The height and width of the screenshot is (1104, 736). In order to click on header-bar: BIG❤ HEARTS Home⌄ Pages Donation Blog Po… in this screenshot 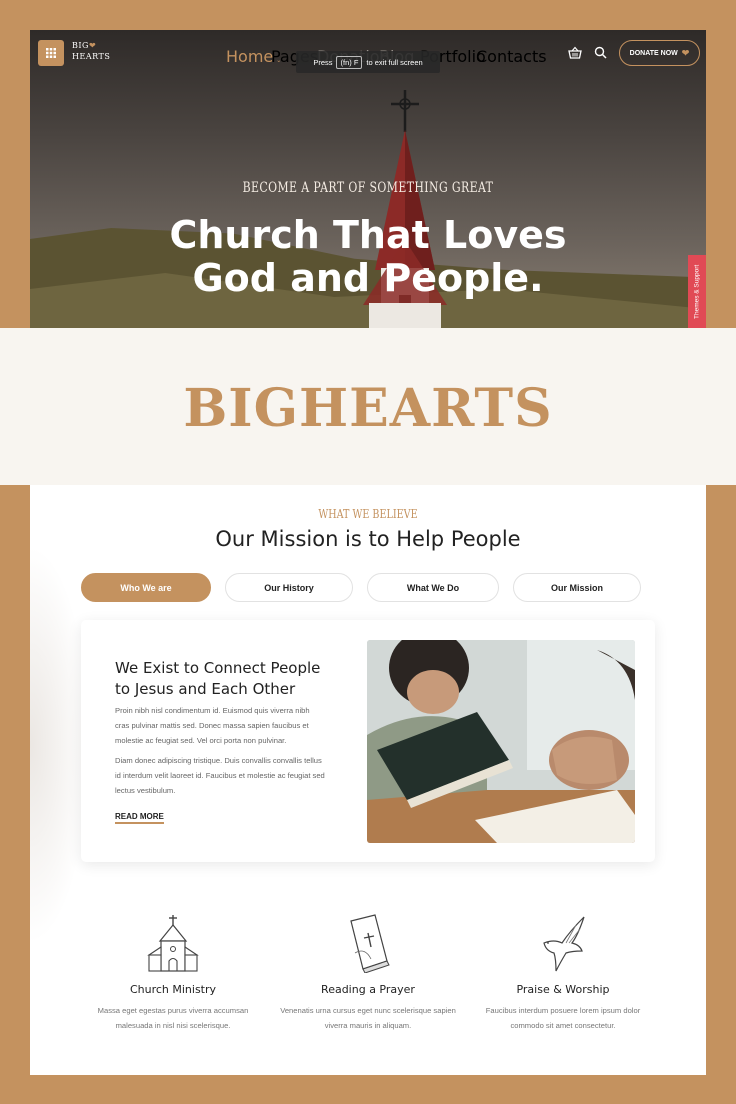, I will do `click(368, 54)`.